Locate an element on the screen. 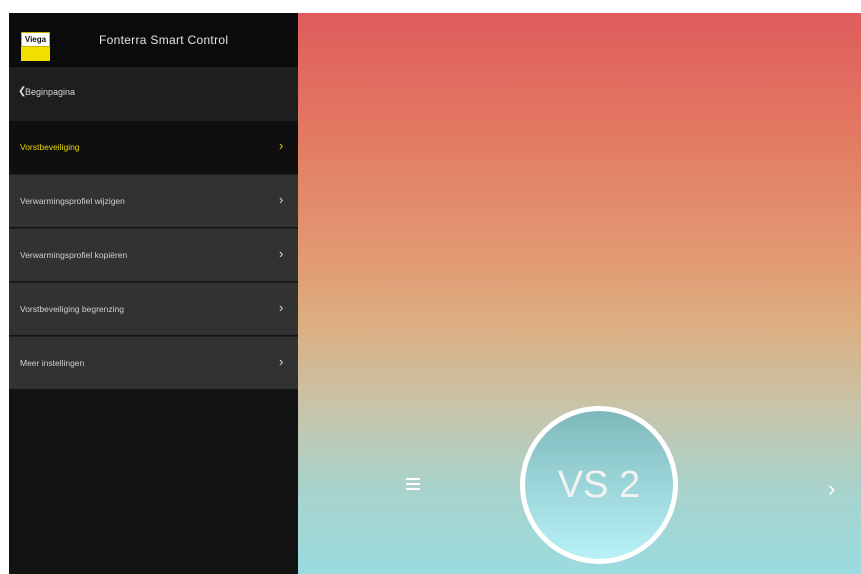  menu-item-label: Verwarmingsprofiel wijzigen is located at coordinates (72, 201).